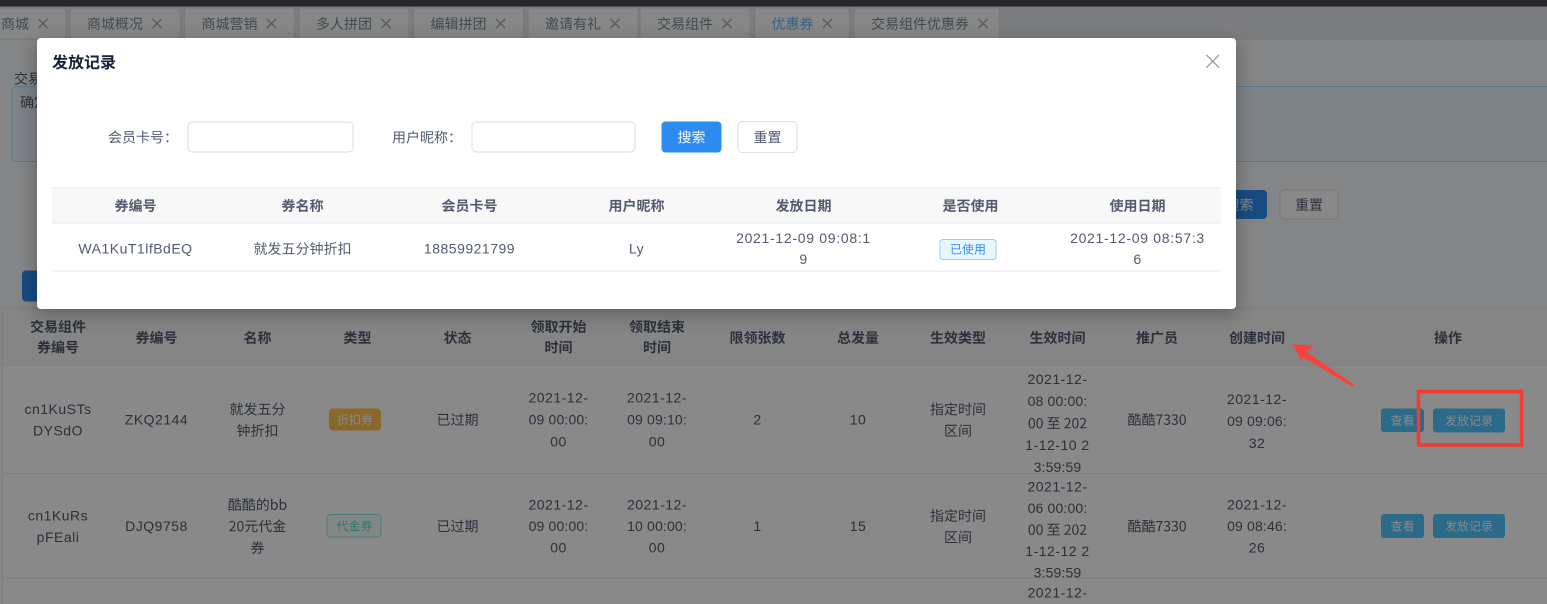  Describe the element at coordinates (803, 238) in the screenshot. I see `svg-text: 2021-12-09 09:08:1` at that location.